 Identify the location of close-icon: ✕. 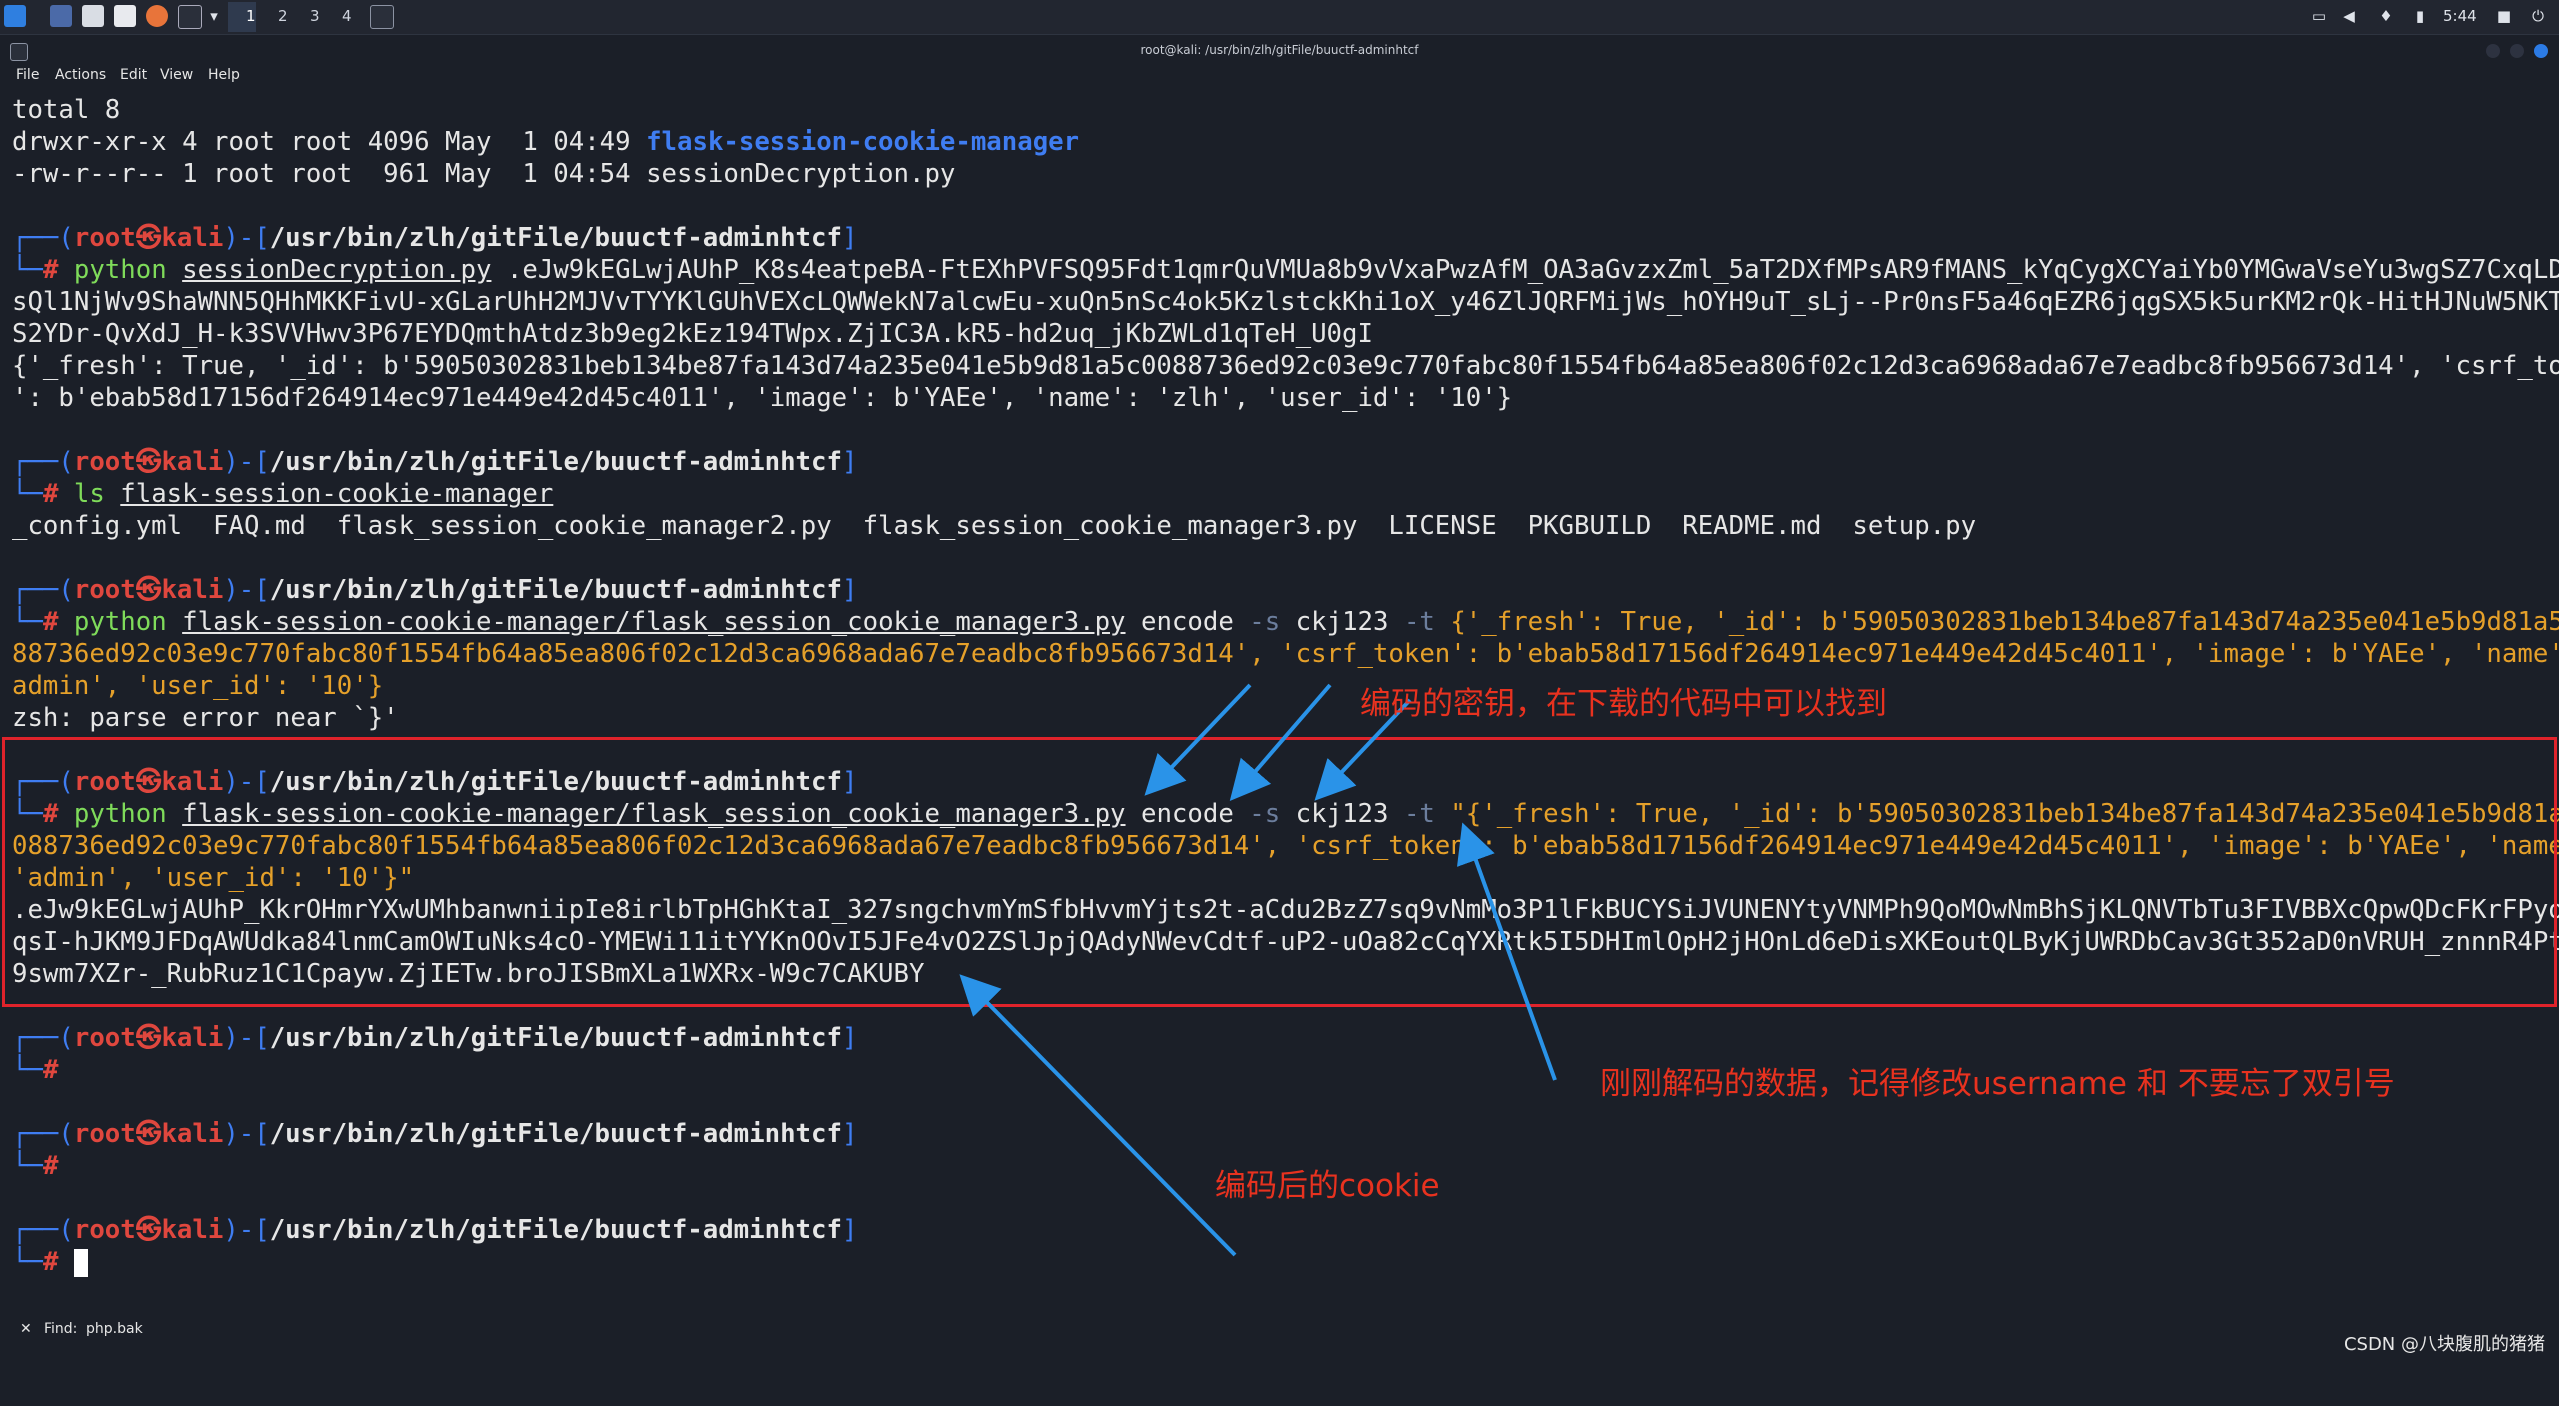
(26, 1329).